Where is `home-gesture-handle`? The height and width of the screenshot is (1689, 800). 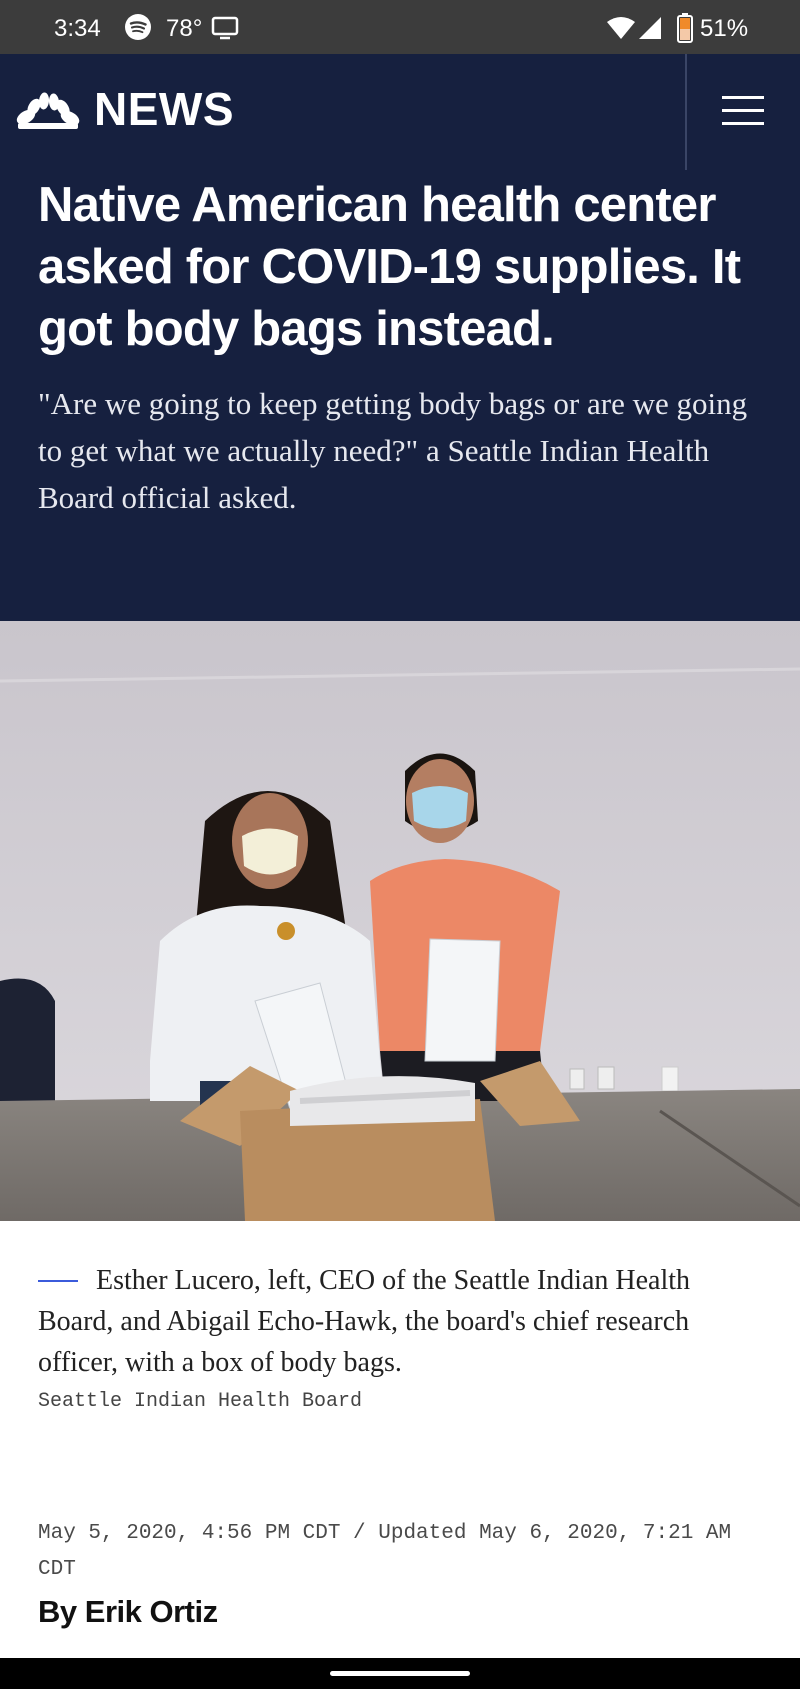
home-gesture-handle is located at coordinates (400, 1673).